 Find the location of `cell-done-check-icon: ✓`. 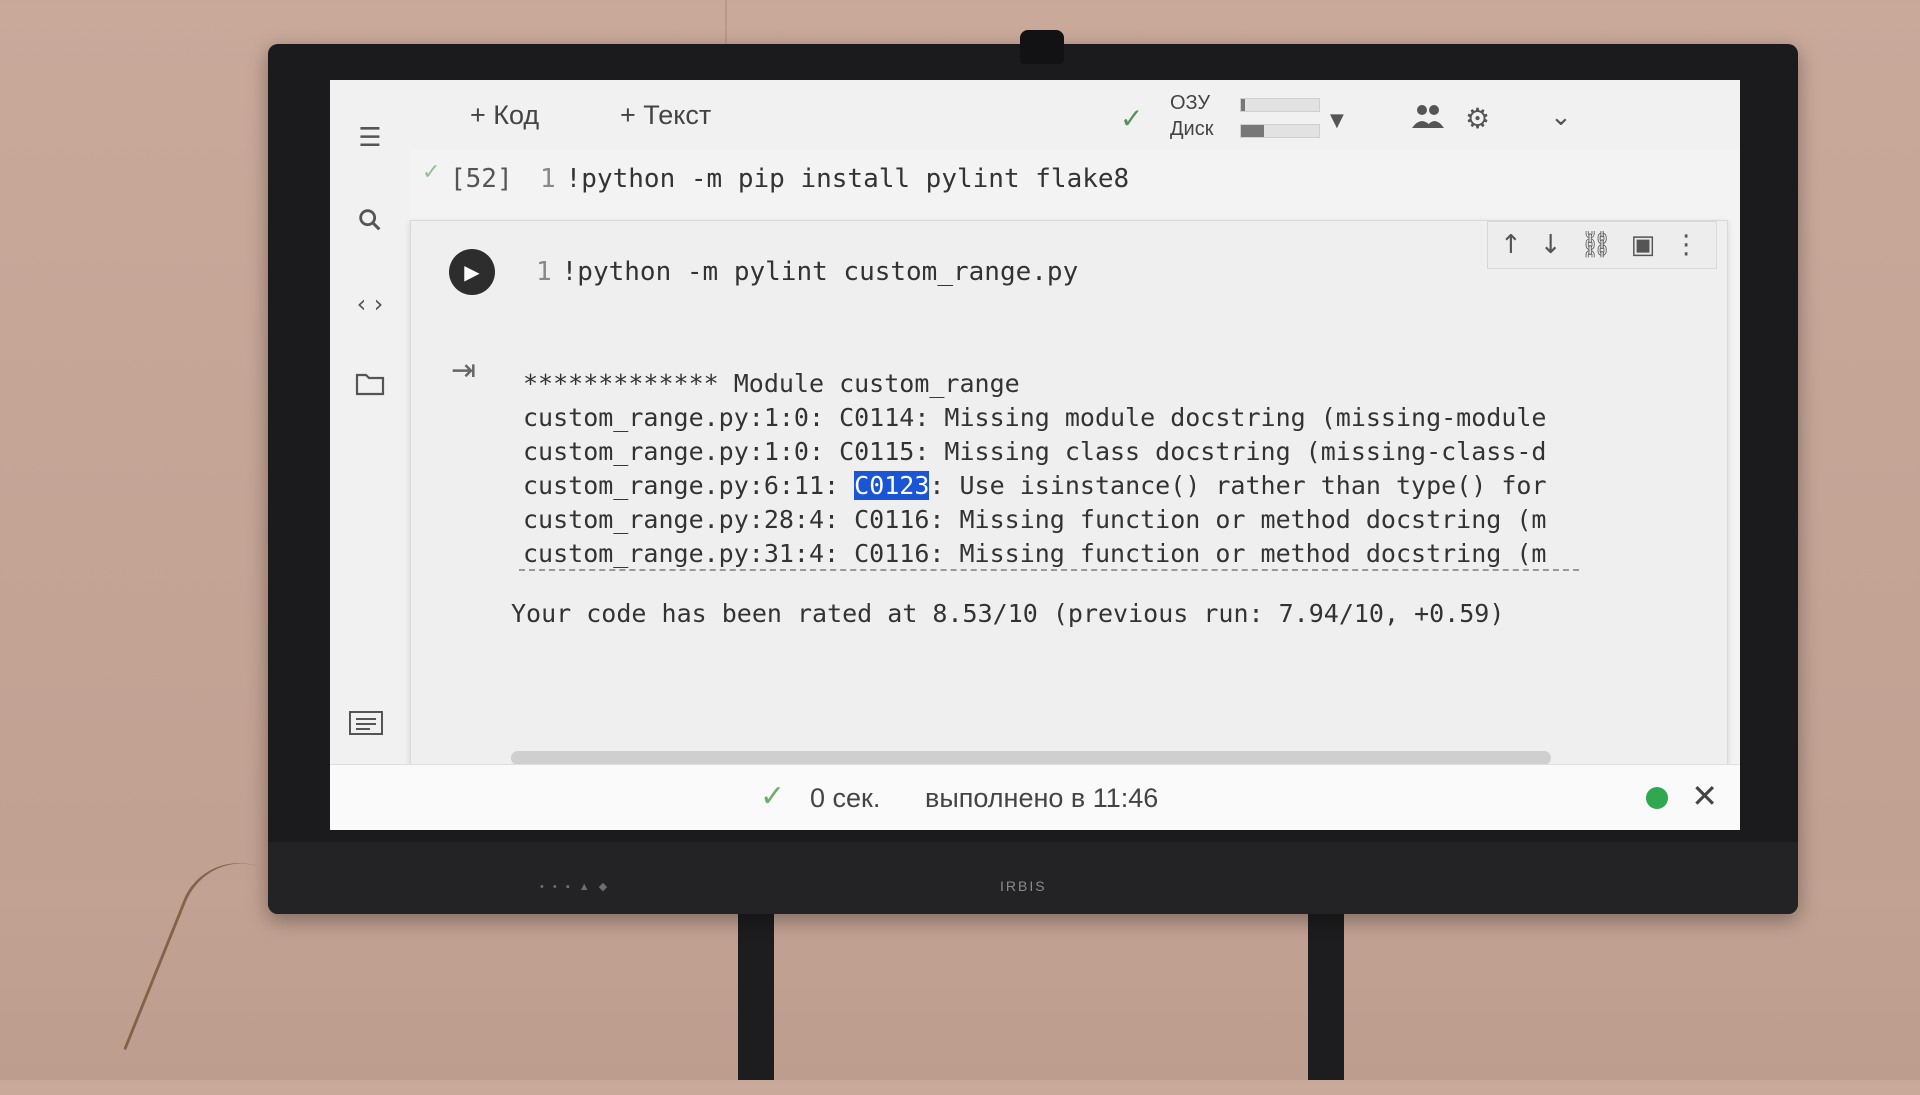

cell-done-check-icon: ✓ is located at coordinates (431, 172).